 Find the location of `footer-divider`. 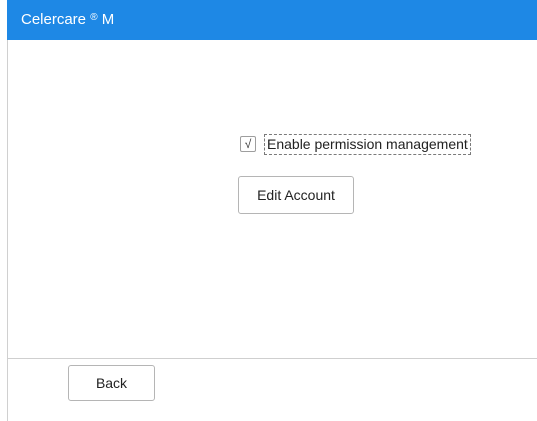

footer-divider is located at coordinates (272, 358).